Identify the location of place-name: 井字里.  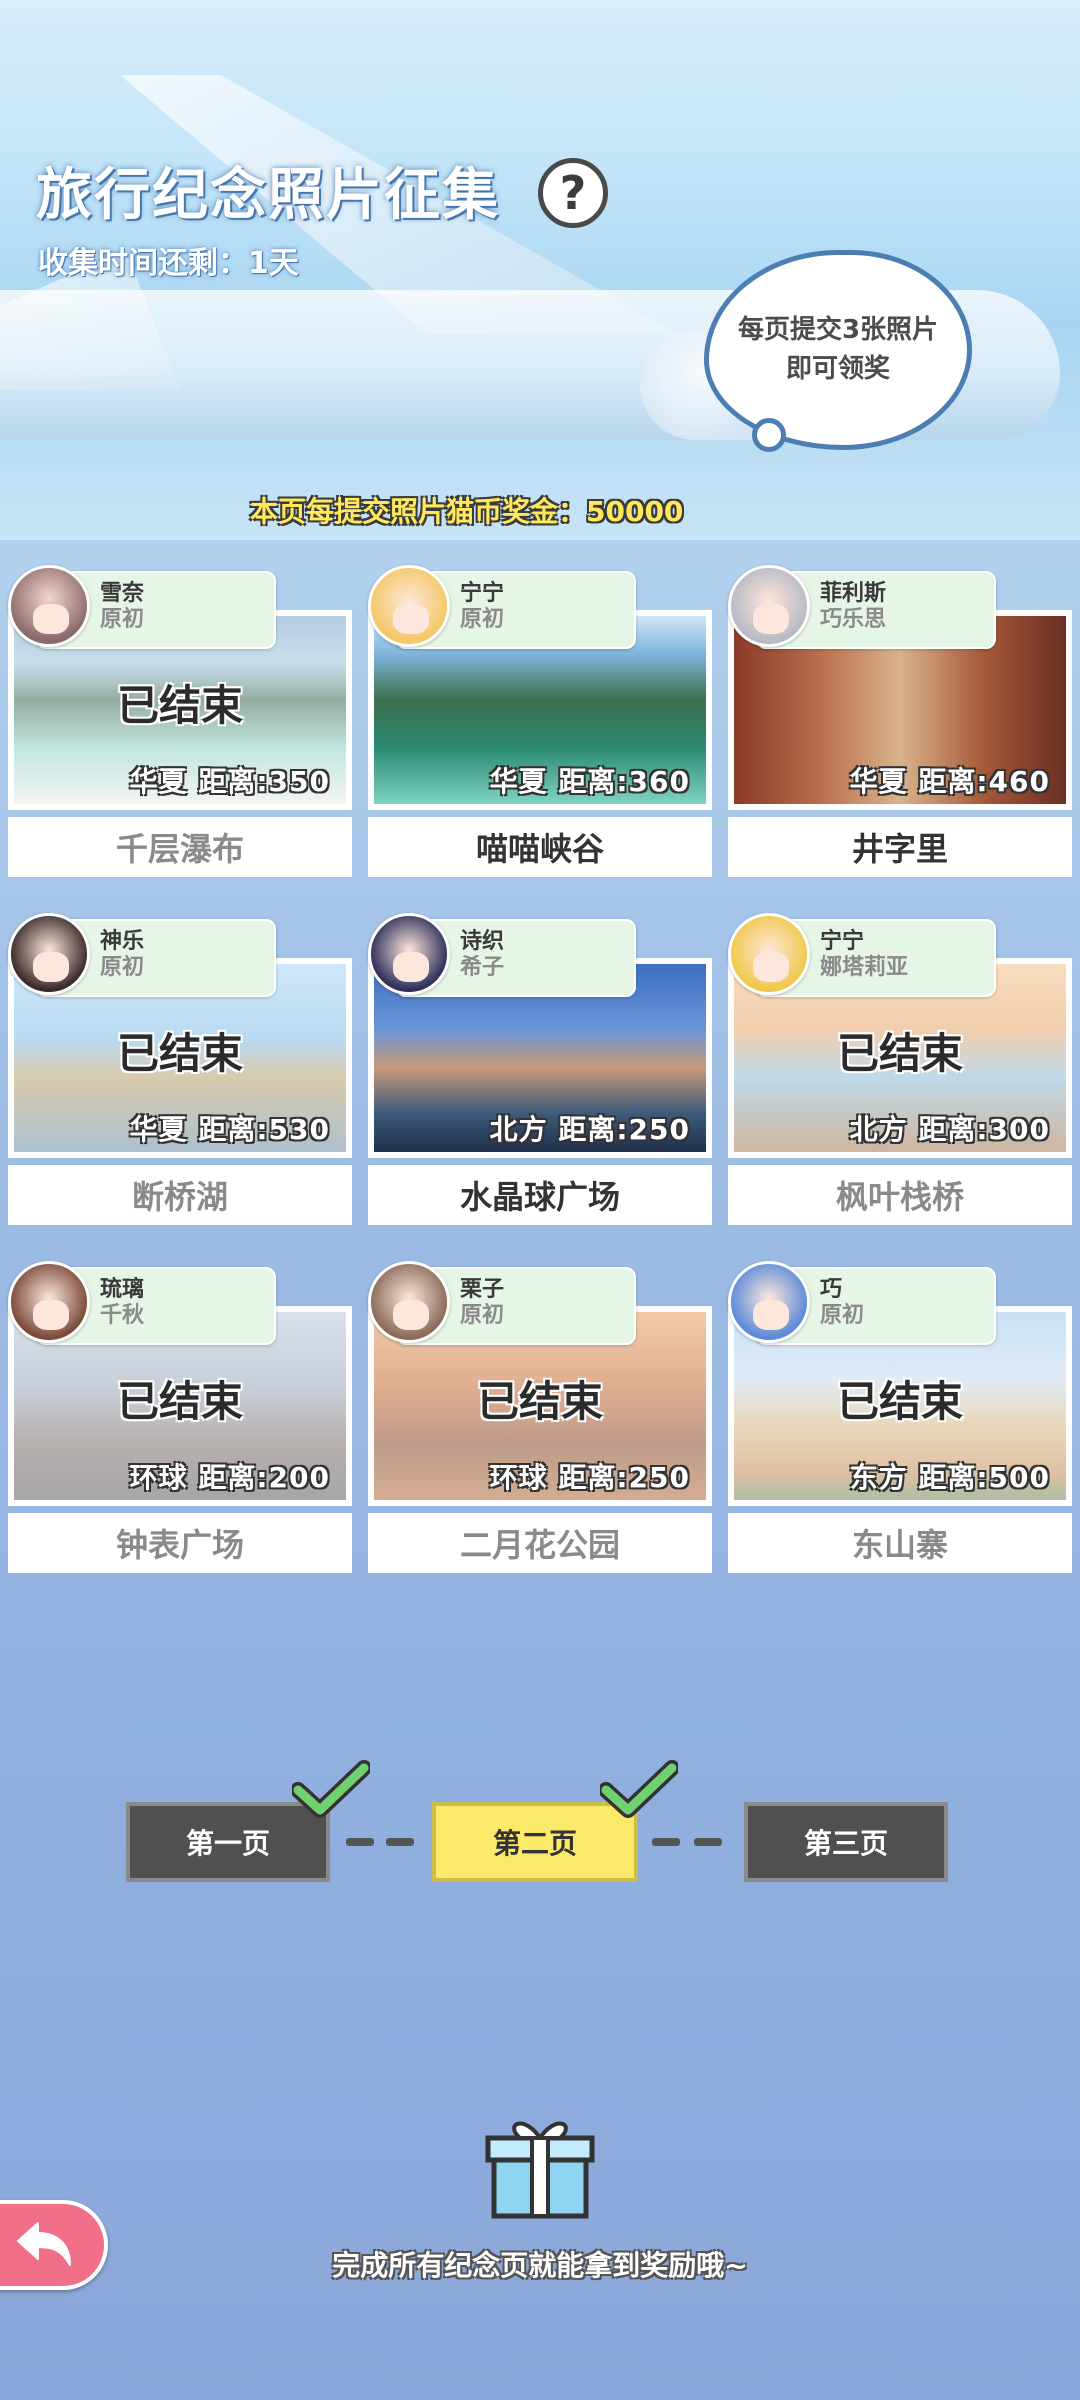
(900, 847).